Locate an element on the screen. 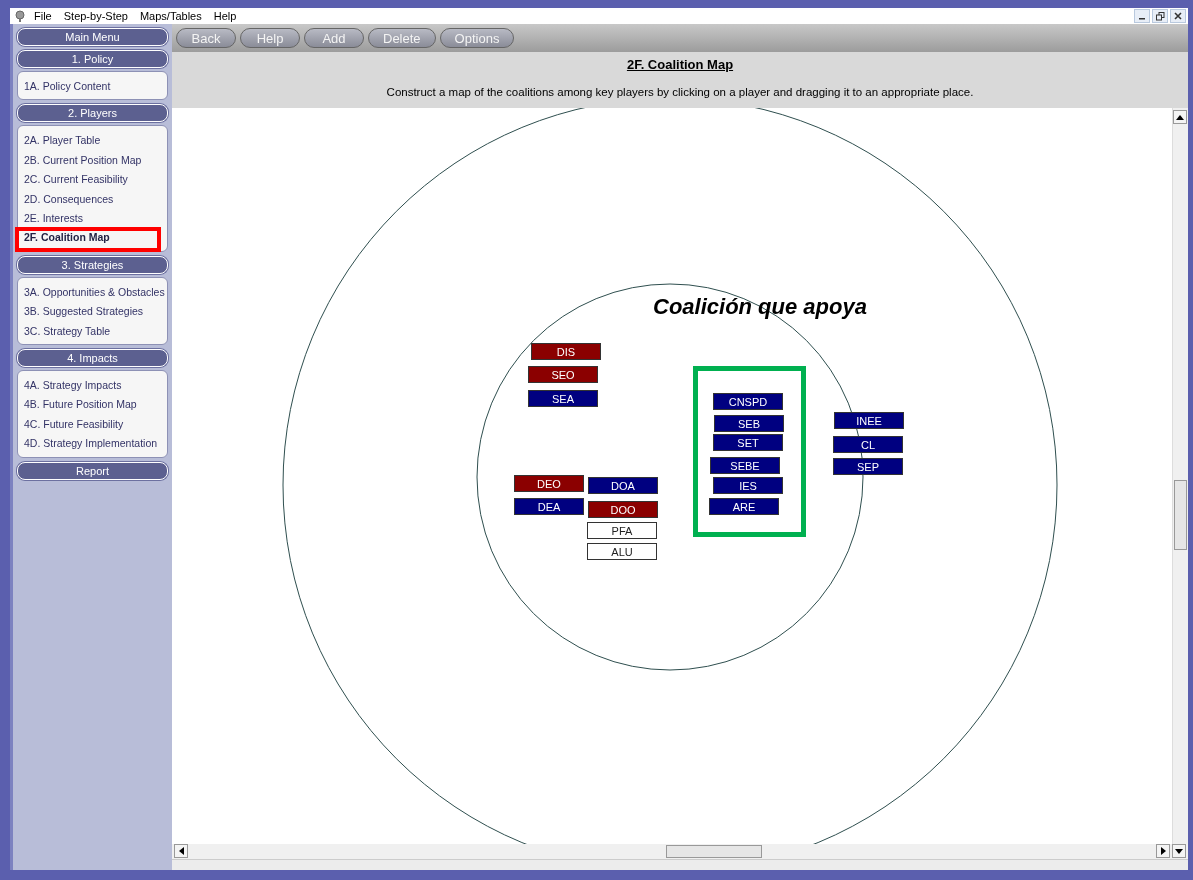  nav-item: 4A. Strategy Impacts is located at coordinates (73, 386).